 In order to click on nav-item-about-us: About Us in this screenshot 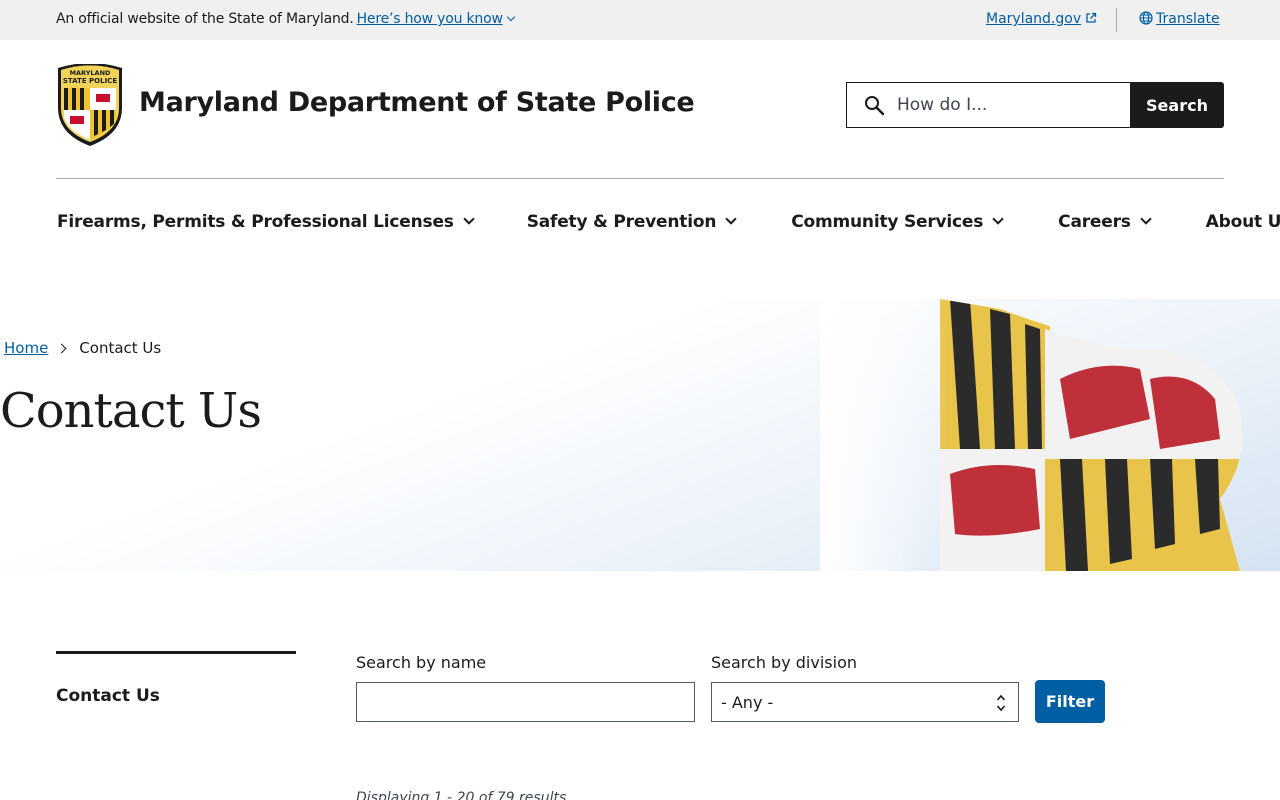, I will do `click(1243, 222)`.